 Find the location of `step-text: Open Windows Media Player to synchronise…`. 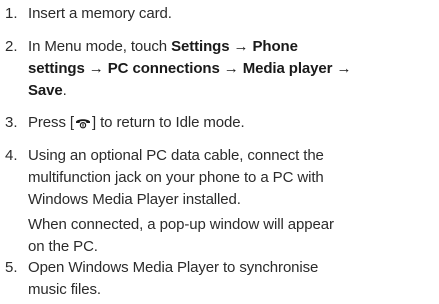

step-text: Open Windows Media Player to synchronise… is located at coordinates (233, 279).